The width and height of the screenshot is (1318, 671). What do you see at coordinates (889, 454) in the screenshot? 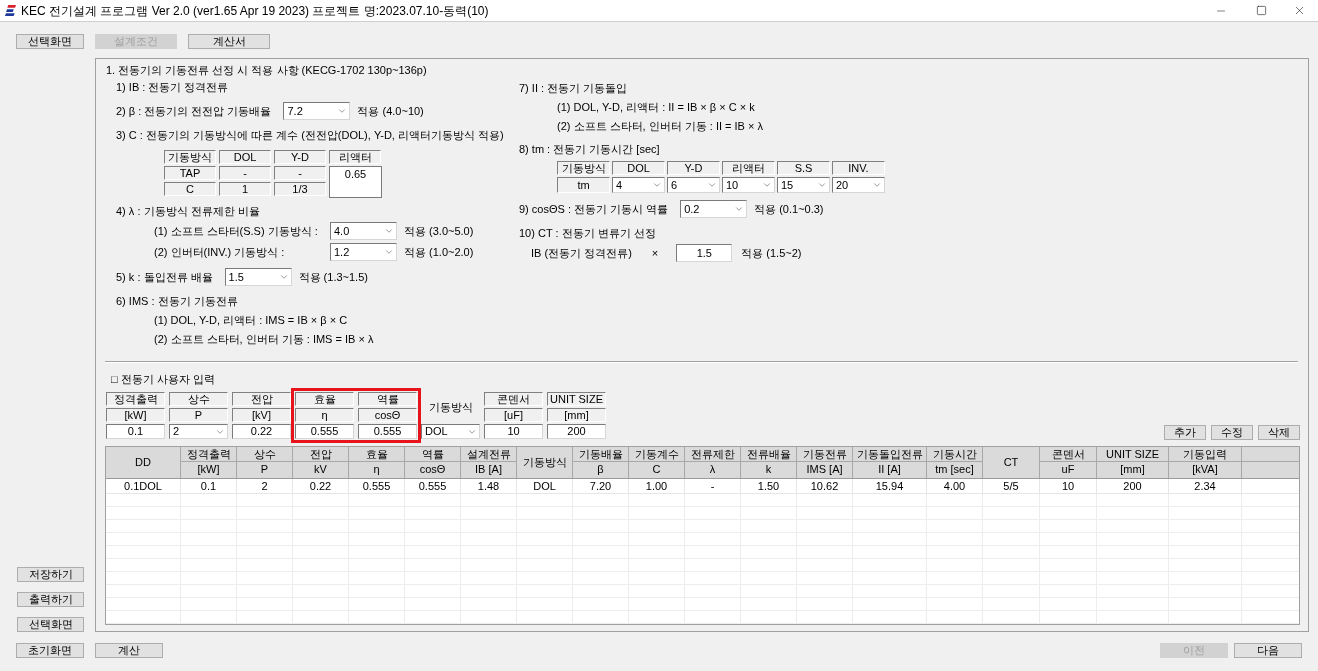
I see `column-header: 기동돌입전류` at bounding box center [889, 454].